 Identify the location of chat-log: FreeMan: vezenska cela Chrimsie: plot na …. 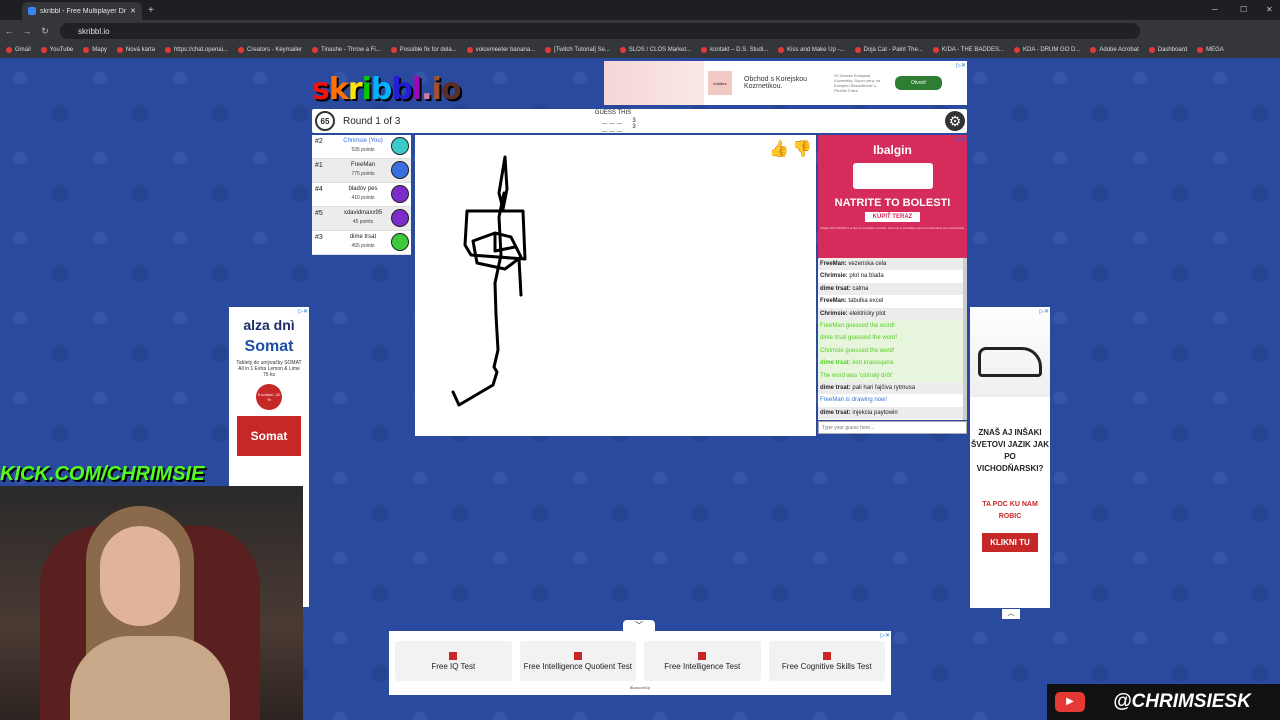
(892, 339).